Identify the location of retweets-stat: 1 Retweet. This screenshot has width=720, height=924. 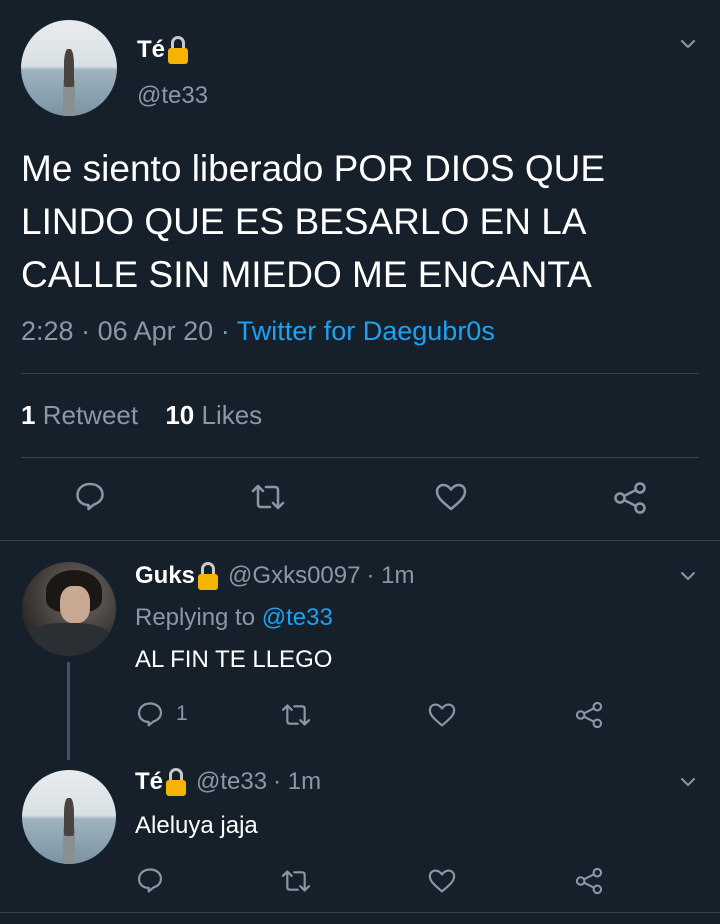
(79, 415).